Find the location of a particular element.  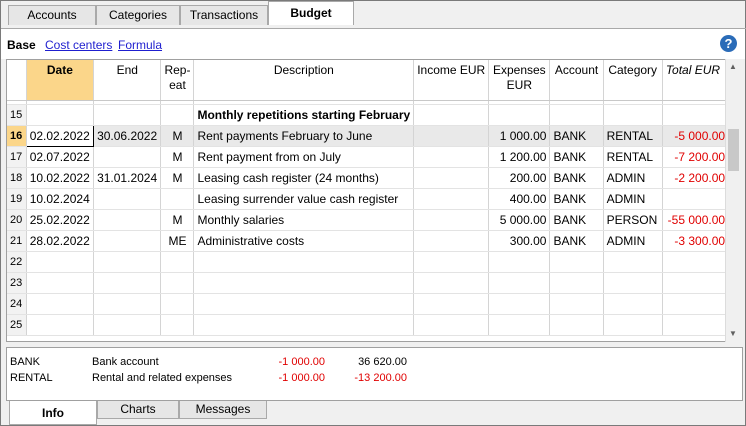

col-end-header: End is located at coordinates (127, 80).